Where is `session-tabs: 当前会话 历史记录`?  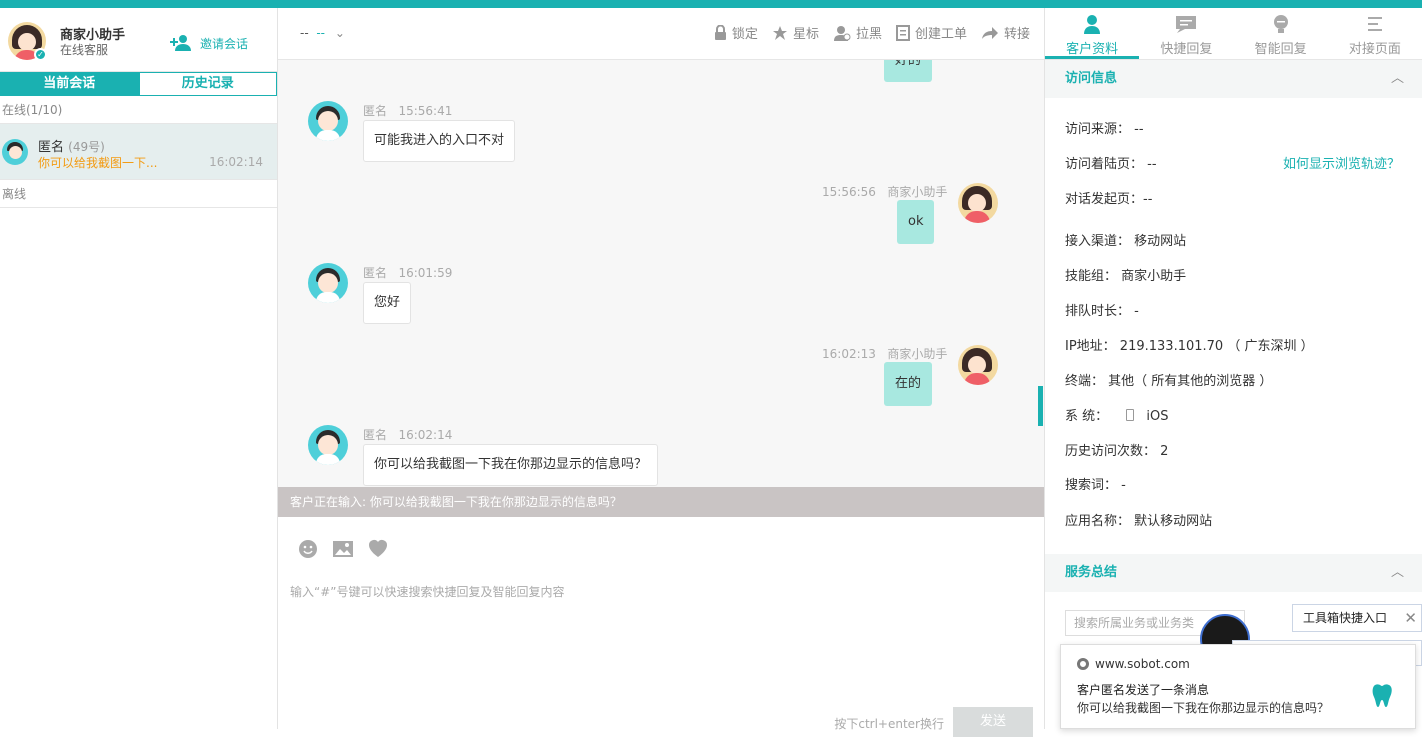 session-tabs: 当前会话 历史记录 is located at coordinates (138, 84).